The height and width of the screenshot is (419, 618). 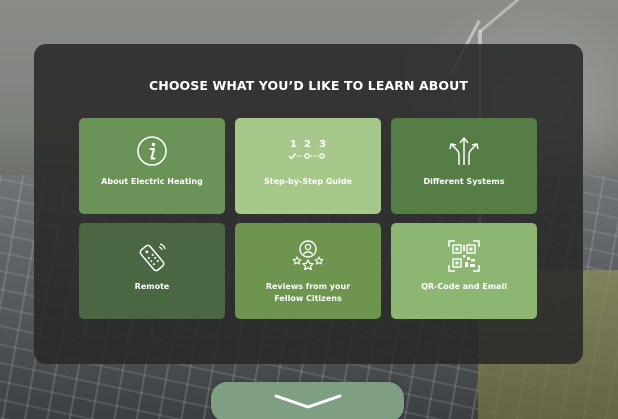 I want to click on tile-step-by-step-guide: 1 2 3 Step-by-Step Guide, so click(x=308, y=166).